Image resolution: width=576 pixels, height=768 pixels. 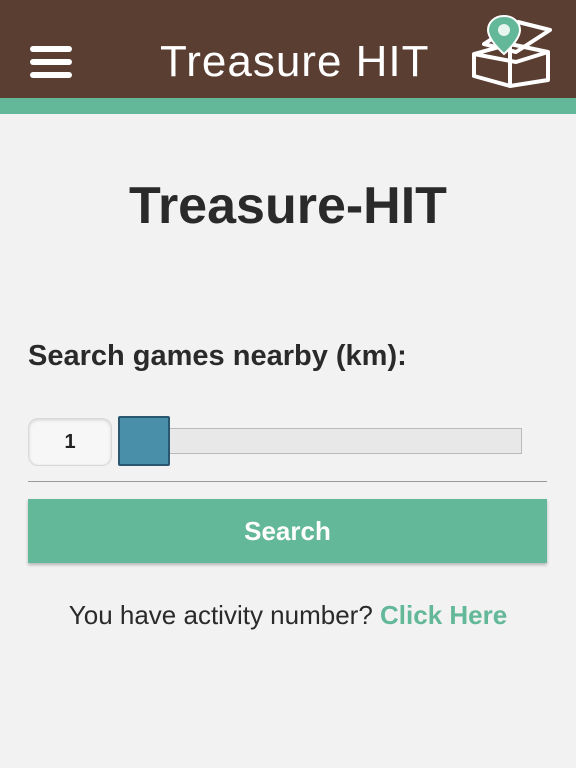 I want to click on activity-number-prompt: You have activity number? Click Here, so click(x=288, y=615).